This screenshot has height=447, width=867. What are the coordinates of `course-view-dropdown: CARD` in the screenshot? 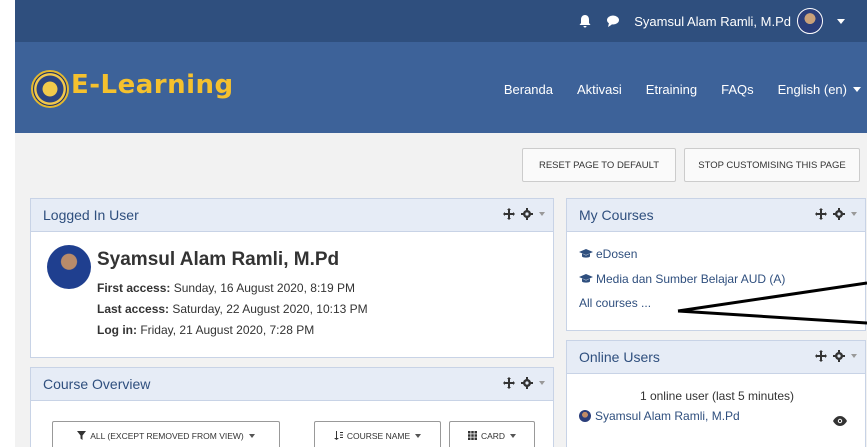 It's located at (492, 434).